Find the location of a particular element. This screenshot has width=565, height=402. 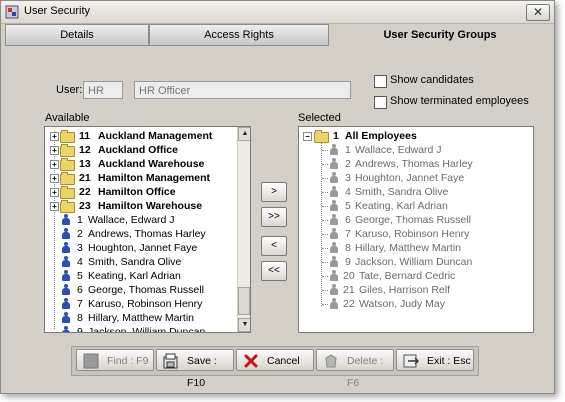

exit-icon is located at coordinates (411, 361).